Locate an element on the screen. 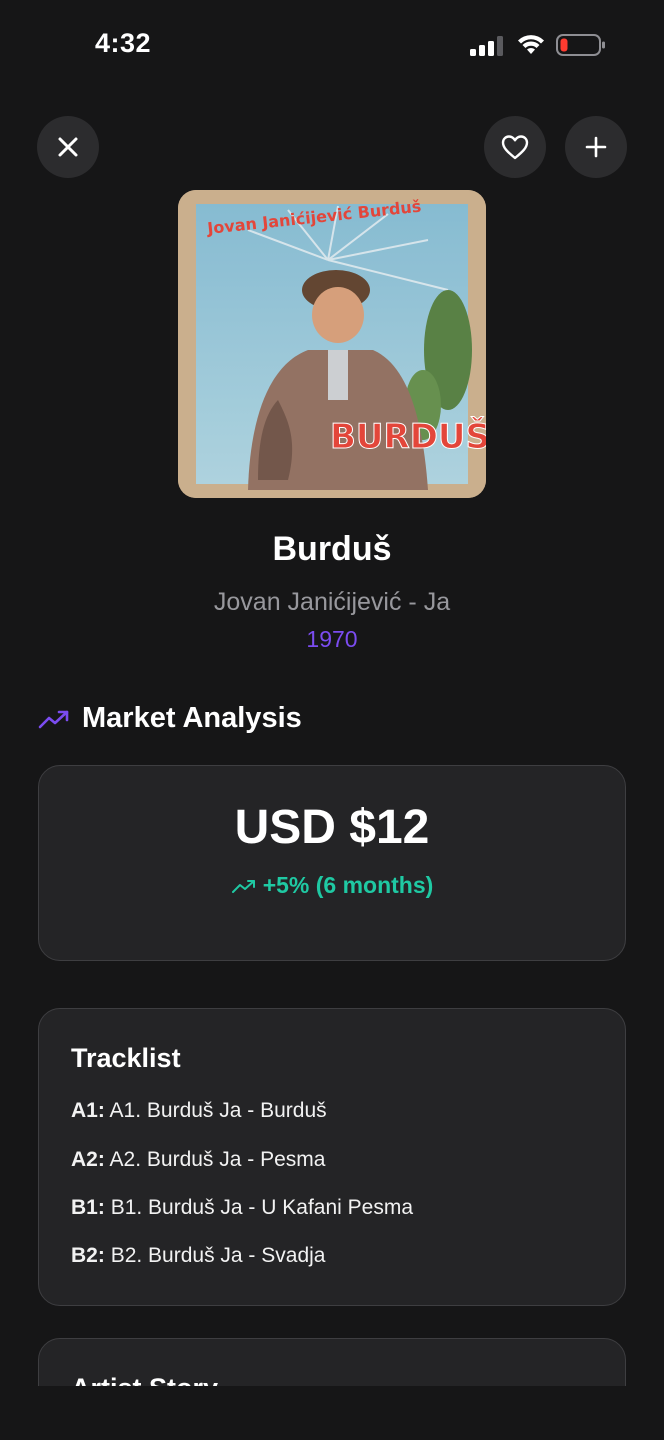 This screenshot has width=664, height=1440. track-position: B2: is located at coordinates (88, 1255).